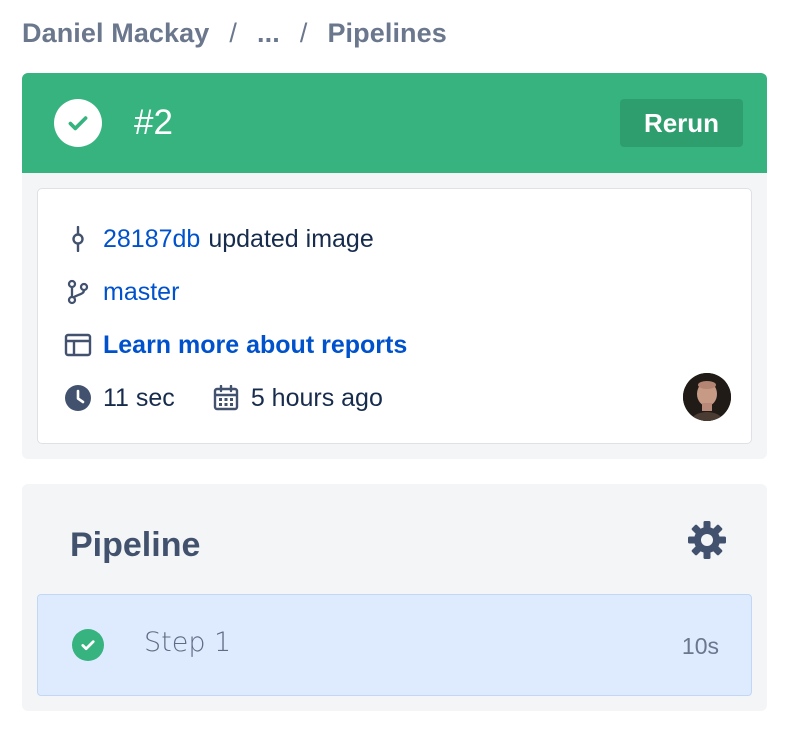 Image resolution: width=792 pixels, height=730 pixels. Describe the element at coordinates (394, 123) in the screenshot. I see `build-status-header: #2 Rerun` at that location.